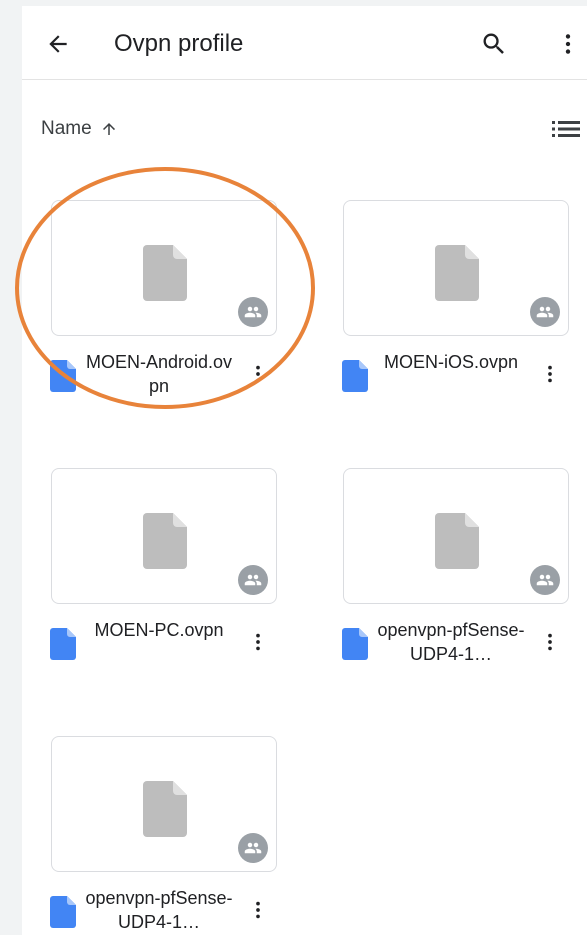  What do you see at coordinates (451, 362) in the screenshot?
I see `file-name: MOEN-iOS.ovpn` at bounding box center [451, 362].